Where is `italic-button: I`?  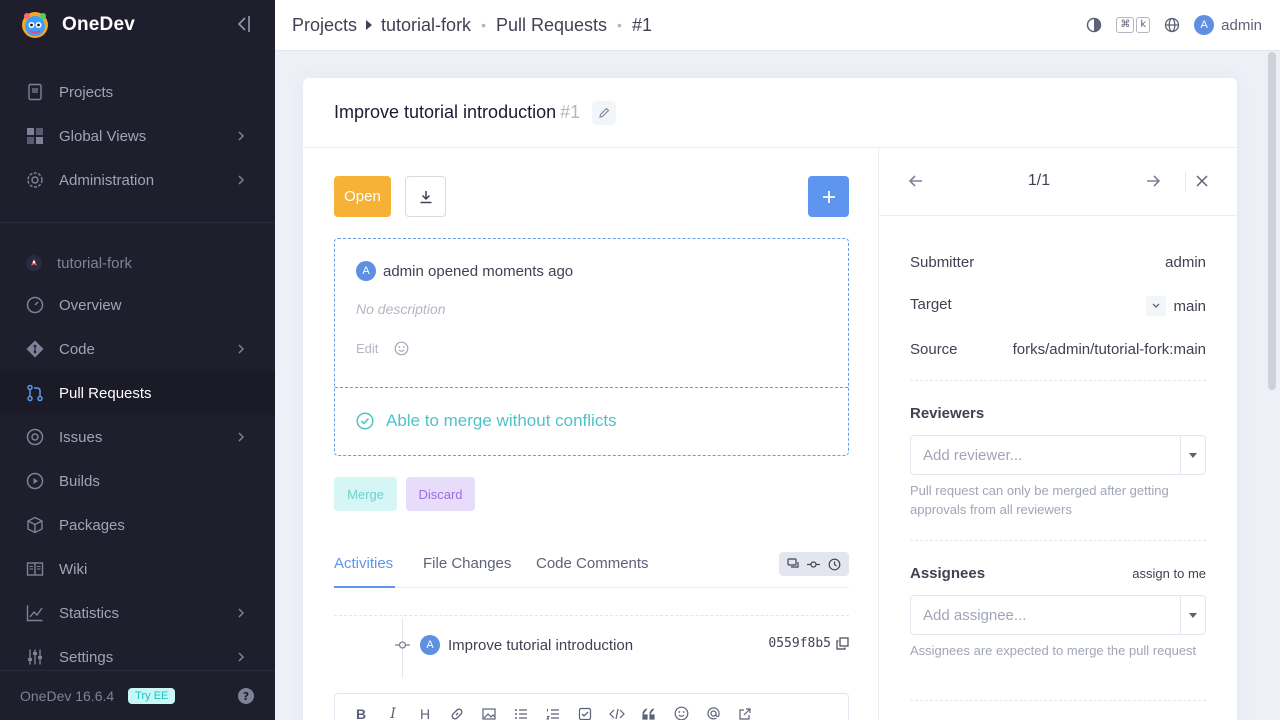
italic-button: I is located at coordinates (393, 713).